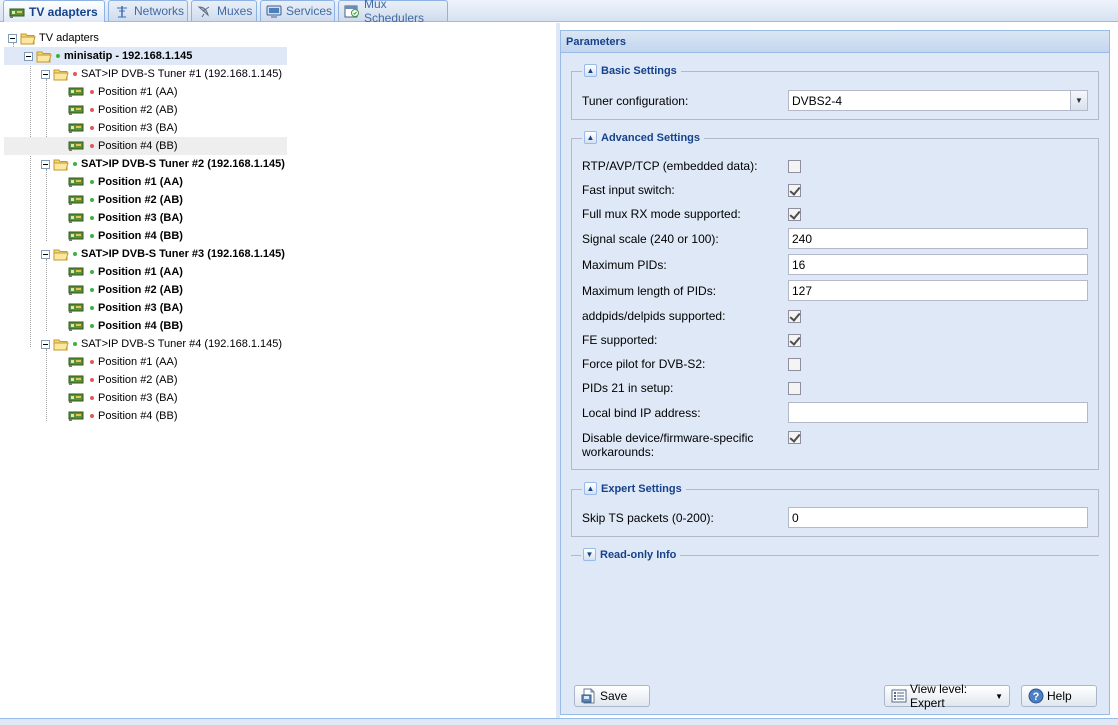 The image size is (1118, 725). What do you see at coordinates (938, 517) in the screenshot?
I see `skip-ts-input` at bounding box center [938, 517].